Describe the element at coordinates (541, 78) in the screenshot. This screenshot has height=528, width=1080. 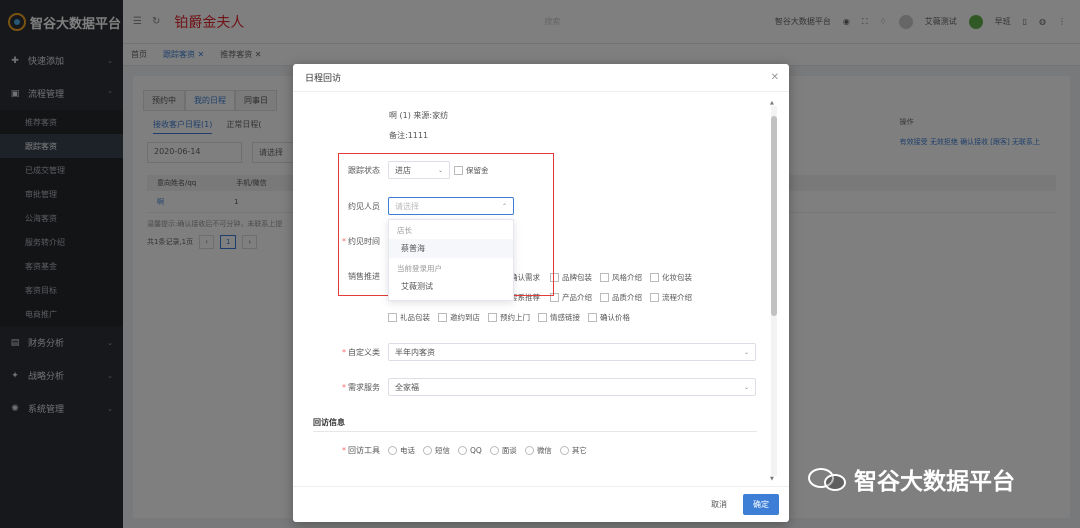
I see `dialog-title: 日程回访` at that location.